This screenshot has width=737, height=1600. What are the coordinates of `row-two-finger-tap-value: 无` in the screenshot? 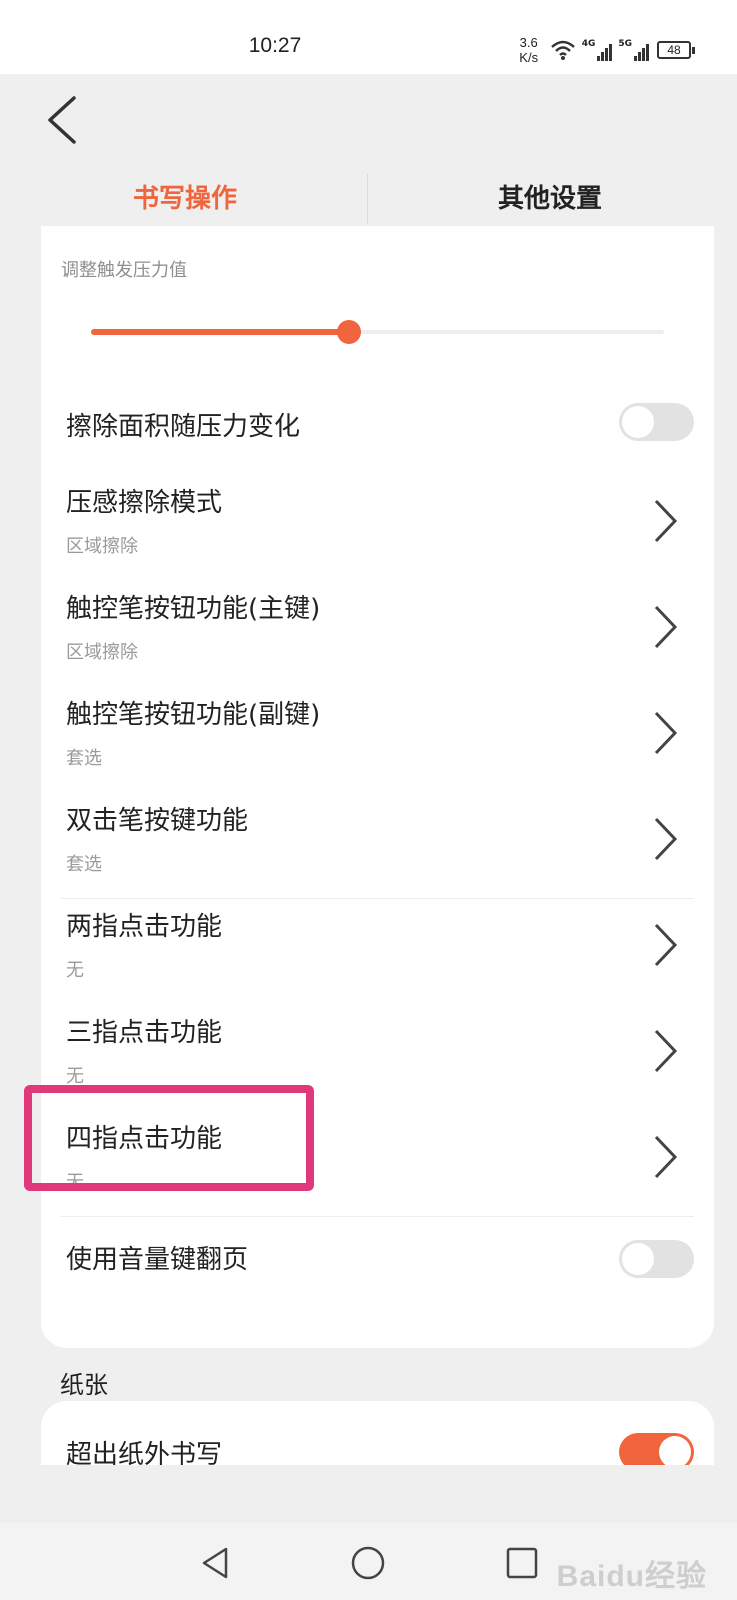 It's located at (75, 970).